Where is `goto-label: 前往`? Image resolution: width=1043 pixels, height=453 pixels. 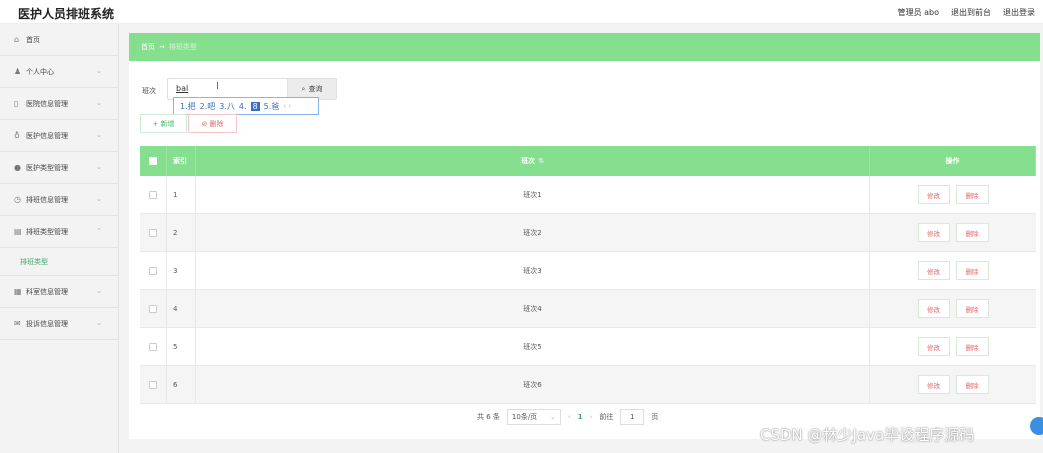 goto-label: 前往 is located at coordinates (606, 417).